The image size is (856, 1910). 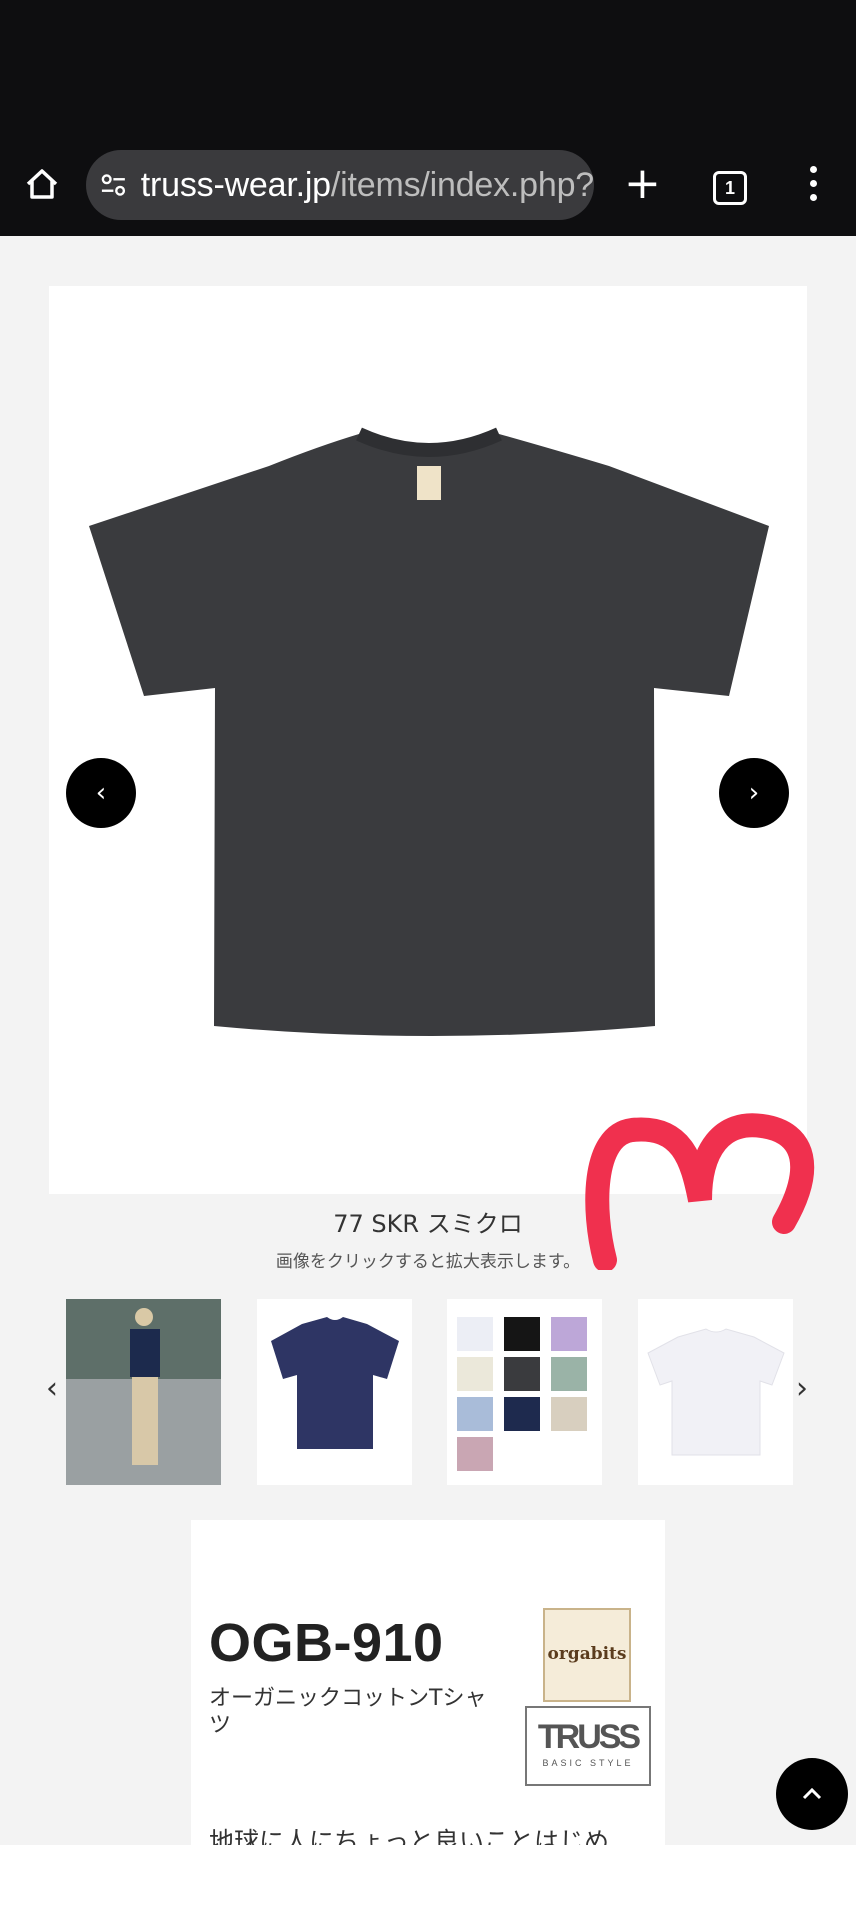 What do you see at coordinates (326, 1643) in the screenshot?
I see `product-model: OGB-910` at bounding box center [326, 1643].